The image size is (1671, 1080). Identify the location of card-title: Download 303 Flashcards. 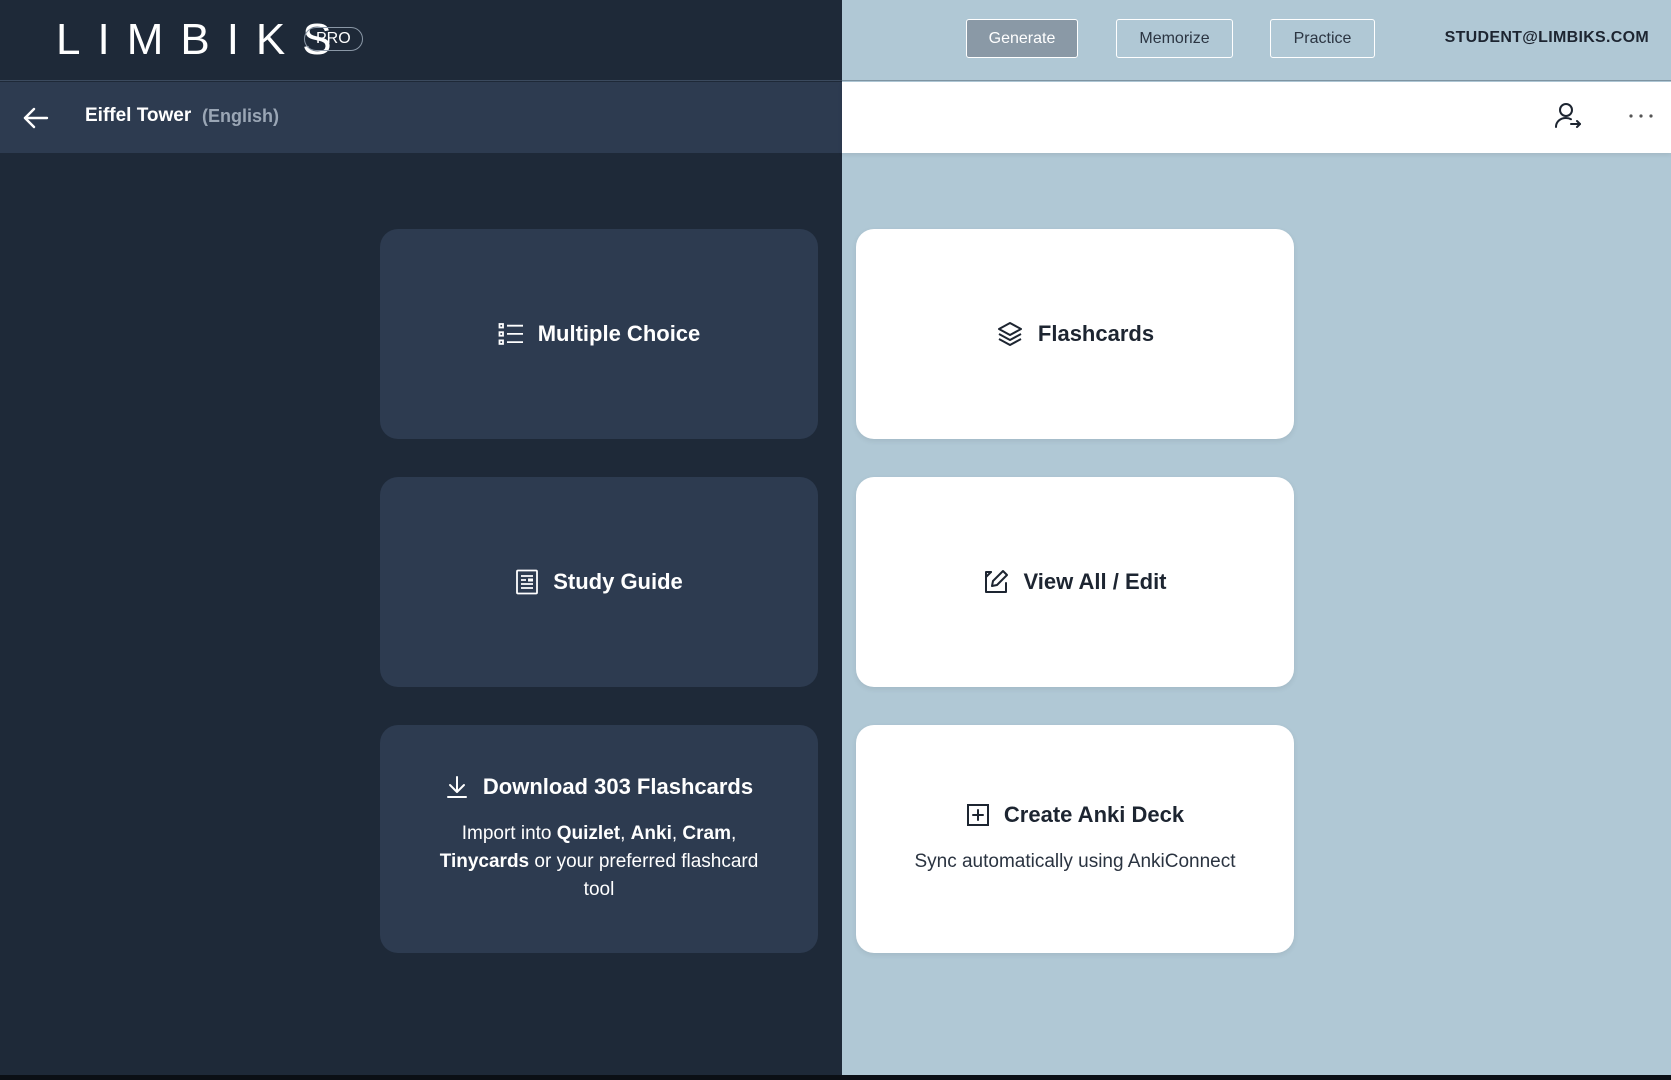
(618, 786).